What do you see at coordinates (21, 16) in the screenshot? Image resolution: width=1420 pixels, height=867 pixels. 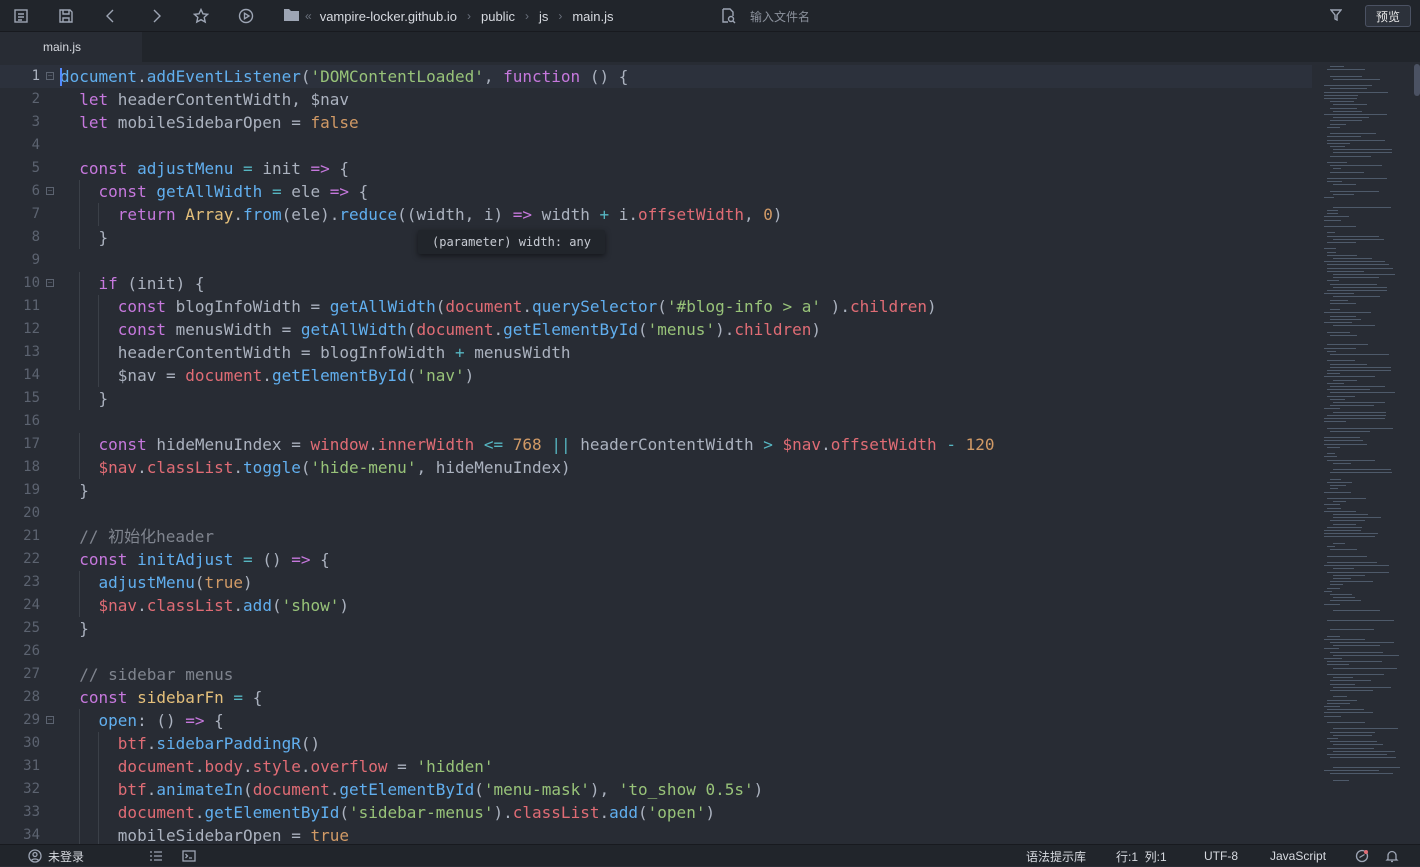 I see `outline-icon` at bounding box center [21, 16].